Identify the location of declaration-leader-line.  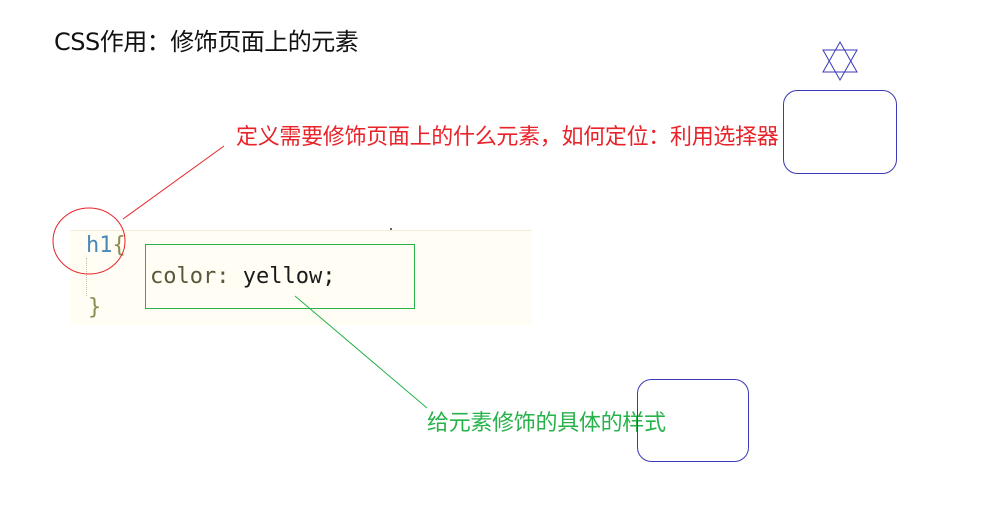
(361, 352).